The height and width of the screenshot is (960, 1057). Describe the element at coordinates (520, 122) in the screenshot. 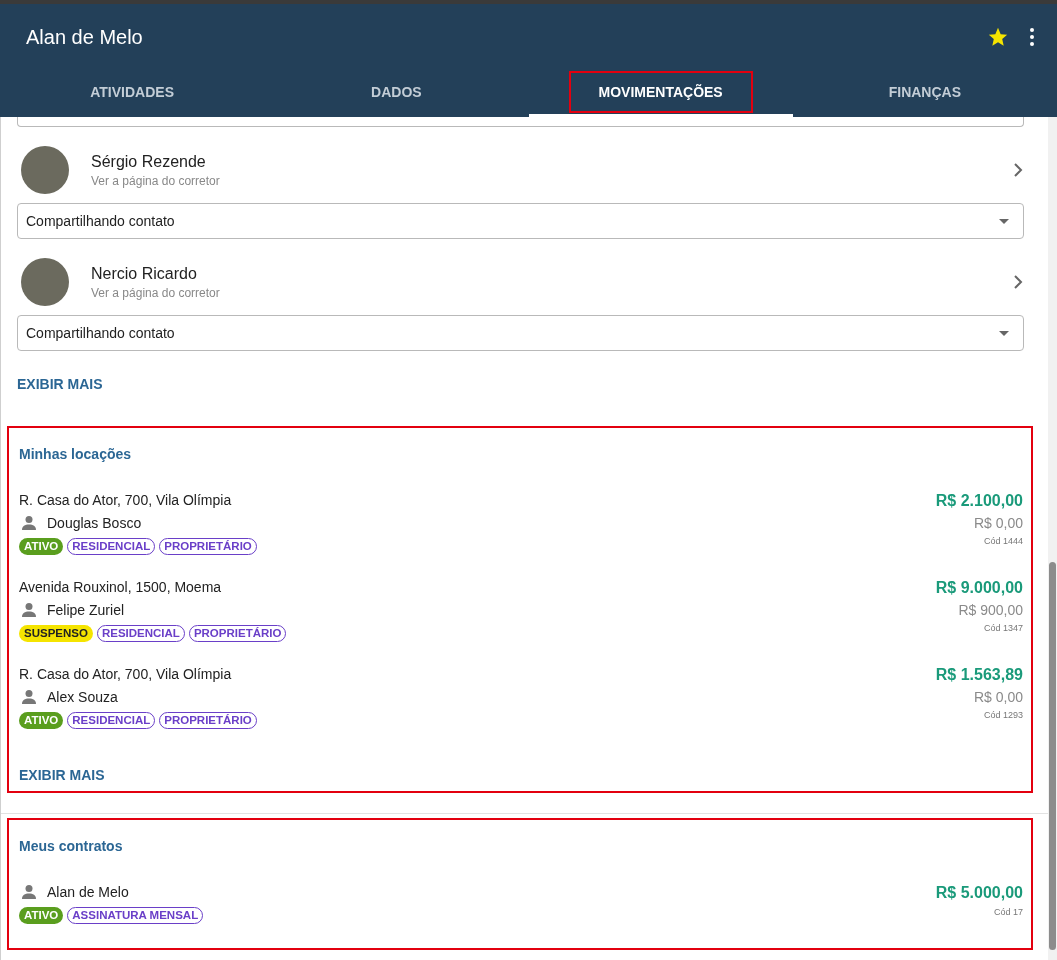

I see `select-field` at that location.